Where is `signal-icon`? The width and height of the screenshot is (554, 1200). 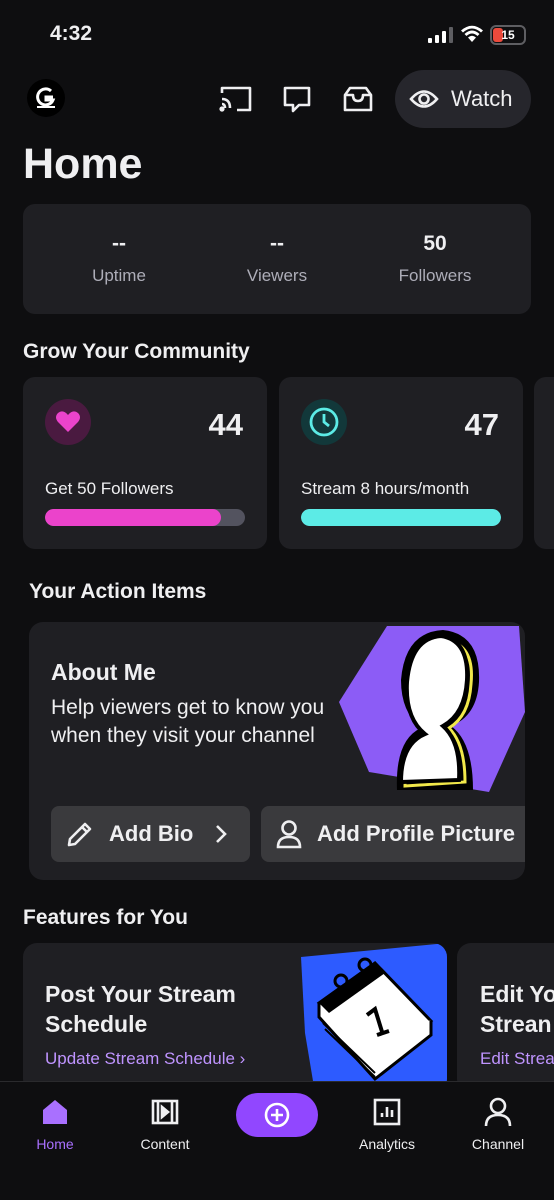
signal-icon is located at coordinates (440, 35).